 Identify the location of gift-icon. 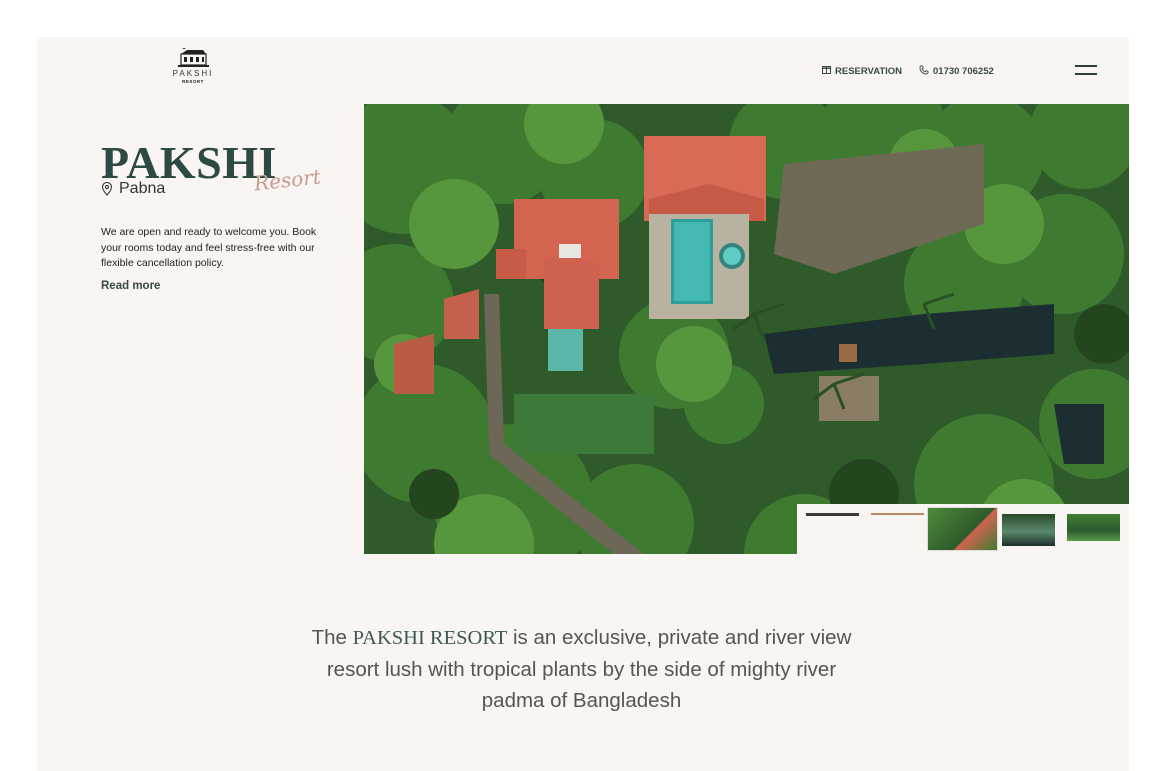
(826, 71).